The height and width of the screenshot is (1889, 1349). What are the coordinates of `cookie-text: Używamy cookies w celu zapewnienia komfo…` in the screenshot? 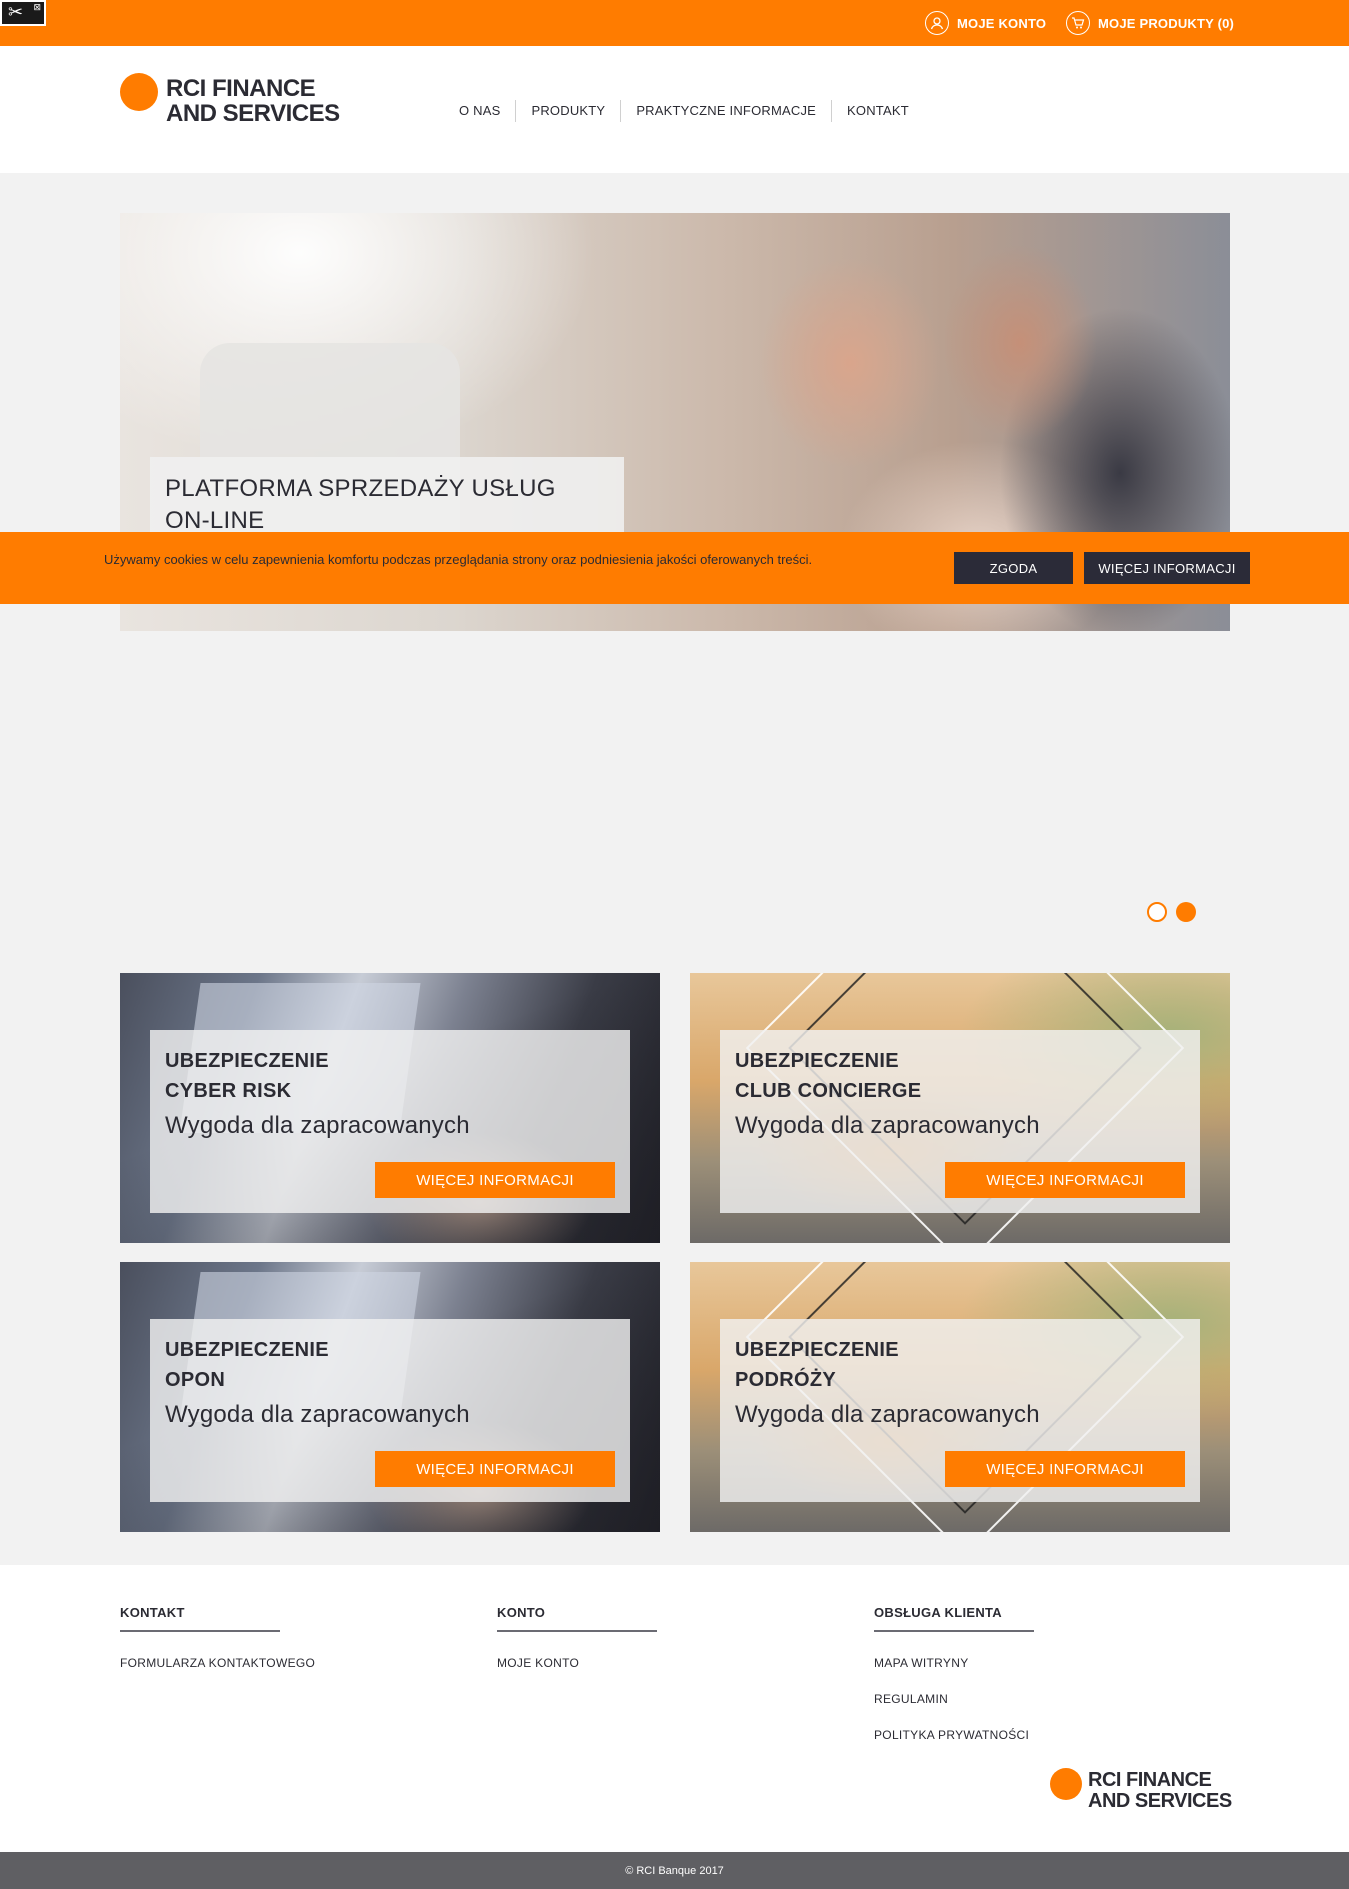 It's located at (458, 559).